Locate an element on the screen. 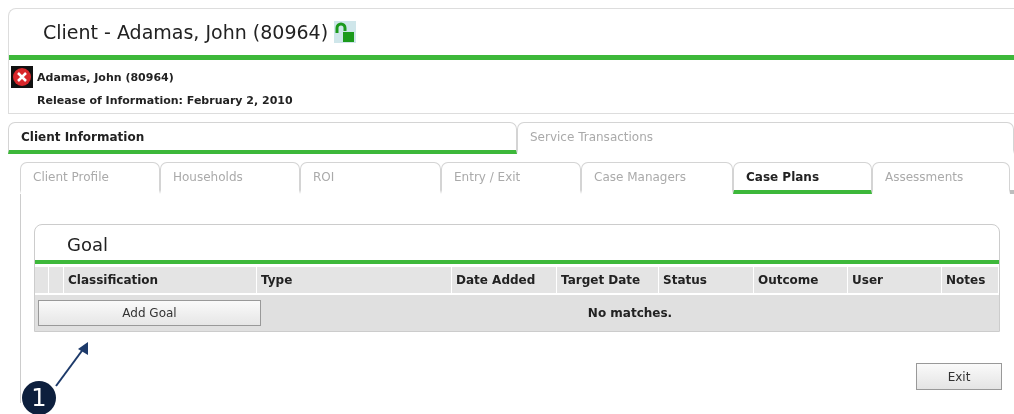 The height and width of the screenshot is (414, 1014). tab: Case Plans is located at coordinates (802, 178).